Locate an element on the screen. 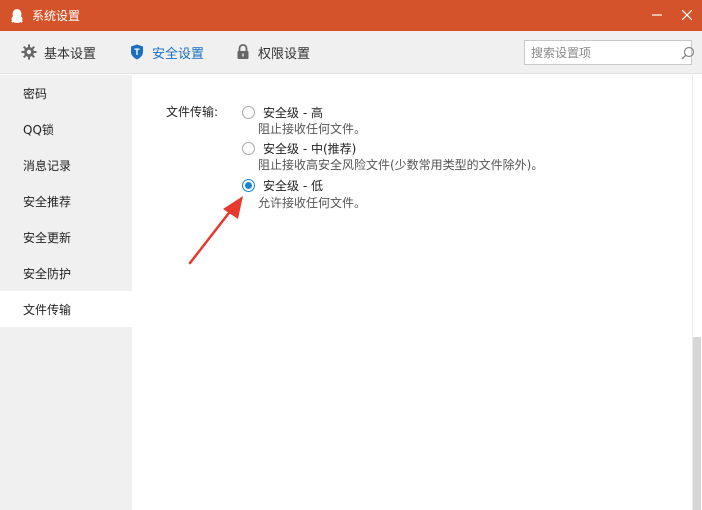 The width and height of the screenshot is (702, 510). vertical-scrollbar is located at coordinates (697, 292).